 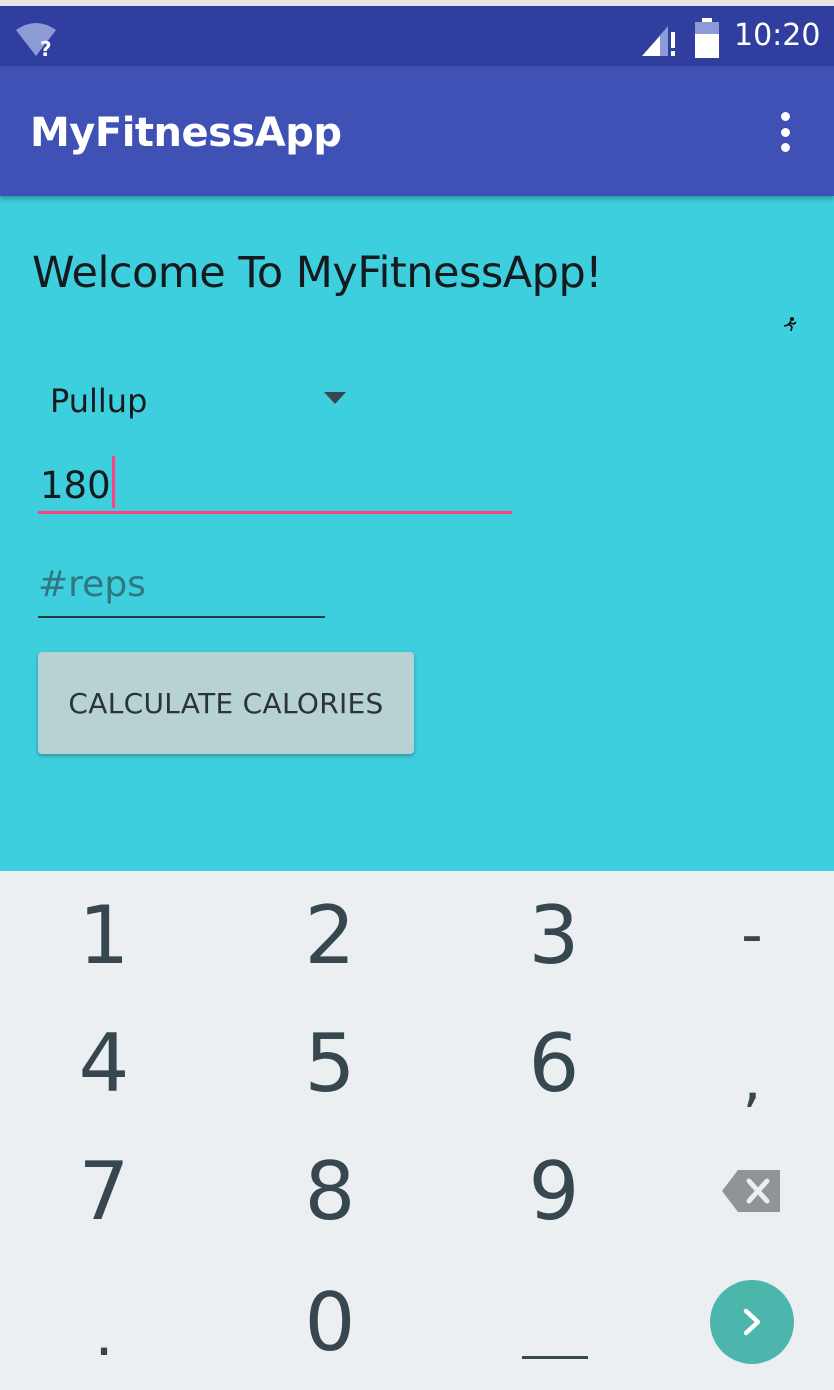 What do you see at coordinates (317, 273) in the screenshot?
I see `welcome-heading: Welcome To MyFitnessApp!` at bounding box center [317, 273].